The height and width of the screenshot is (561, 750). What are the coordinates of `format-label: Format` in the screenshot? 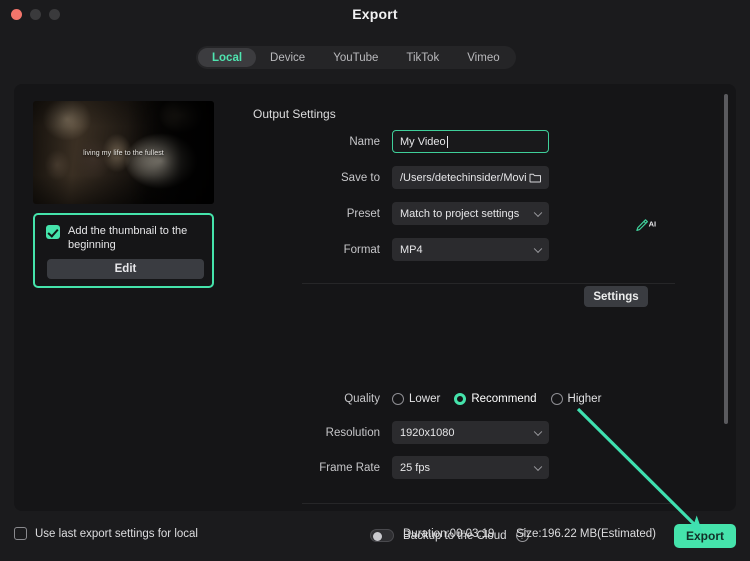 It's located at (361, 249).